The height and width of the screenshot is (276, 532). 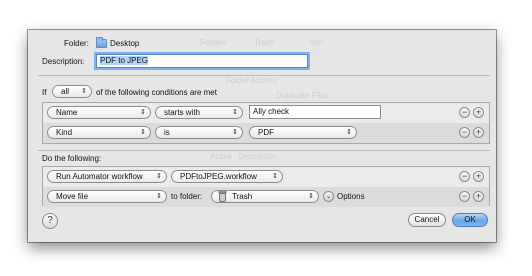 What do you see at coordinates (242, 196) in the screenshot?
I see `destination-folder-value: Trash` at bounding box center [242, 196].